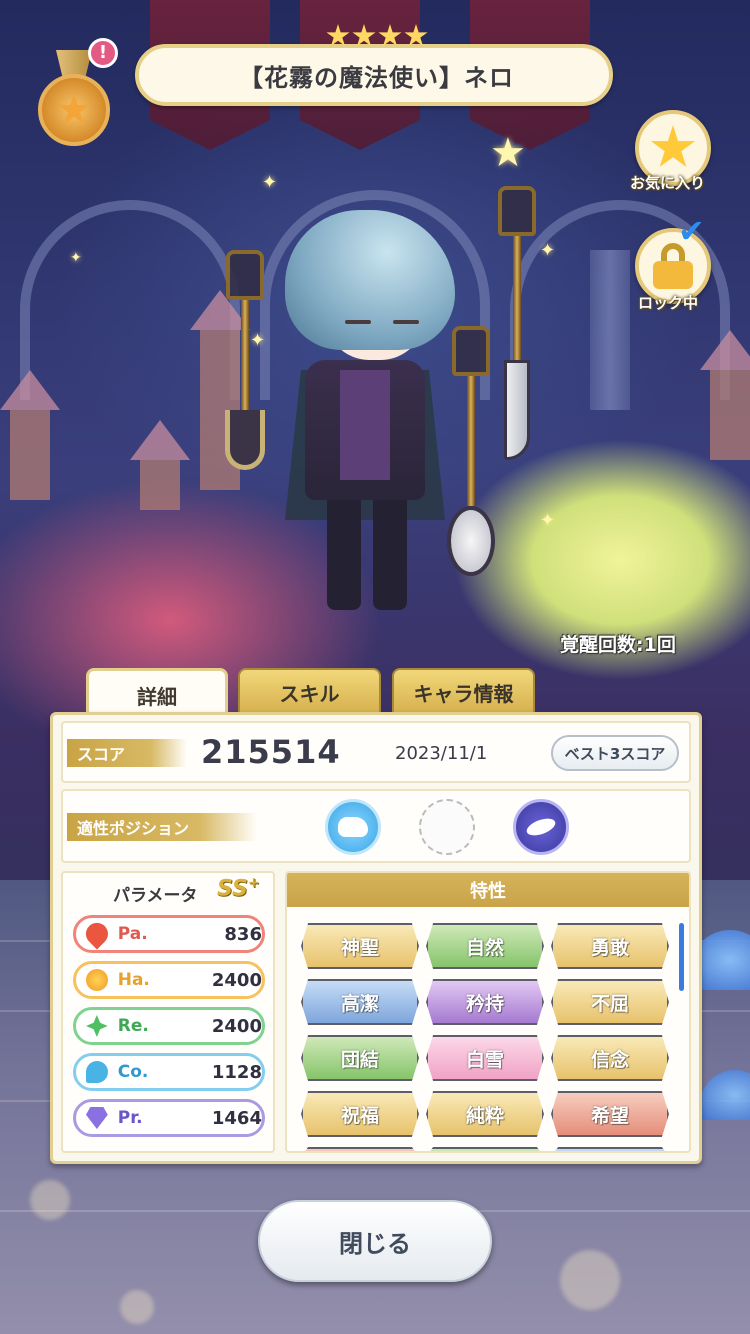  Describe the element at coordinates (245, 440) in the screenshot. I see `fork-head` at that location.